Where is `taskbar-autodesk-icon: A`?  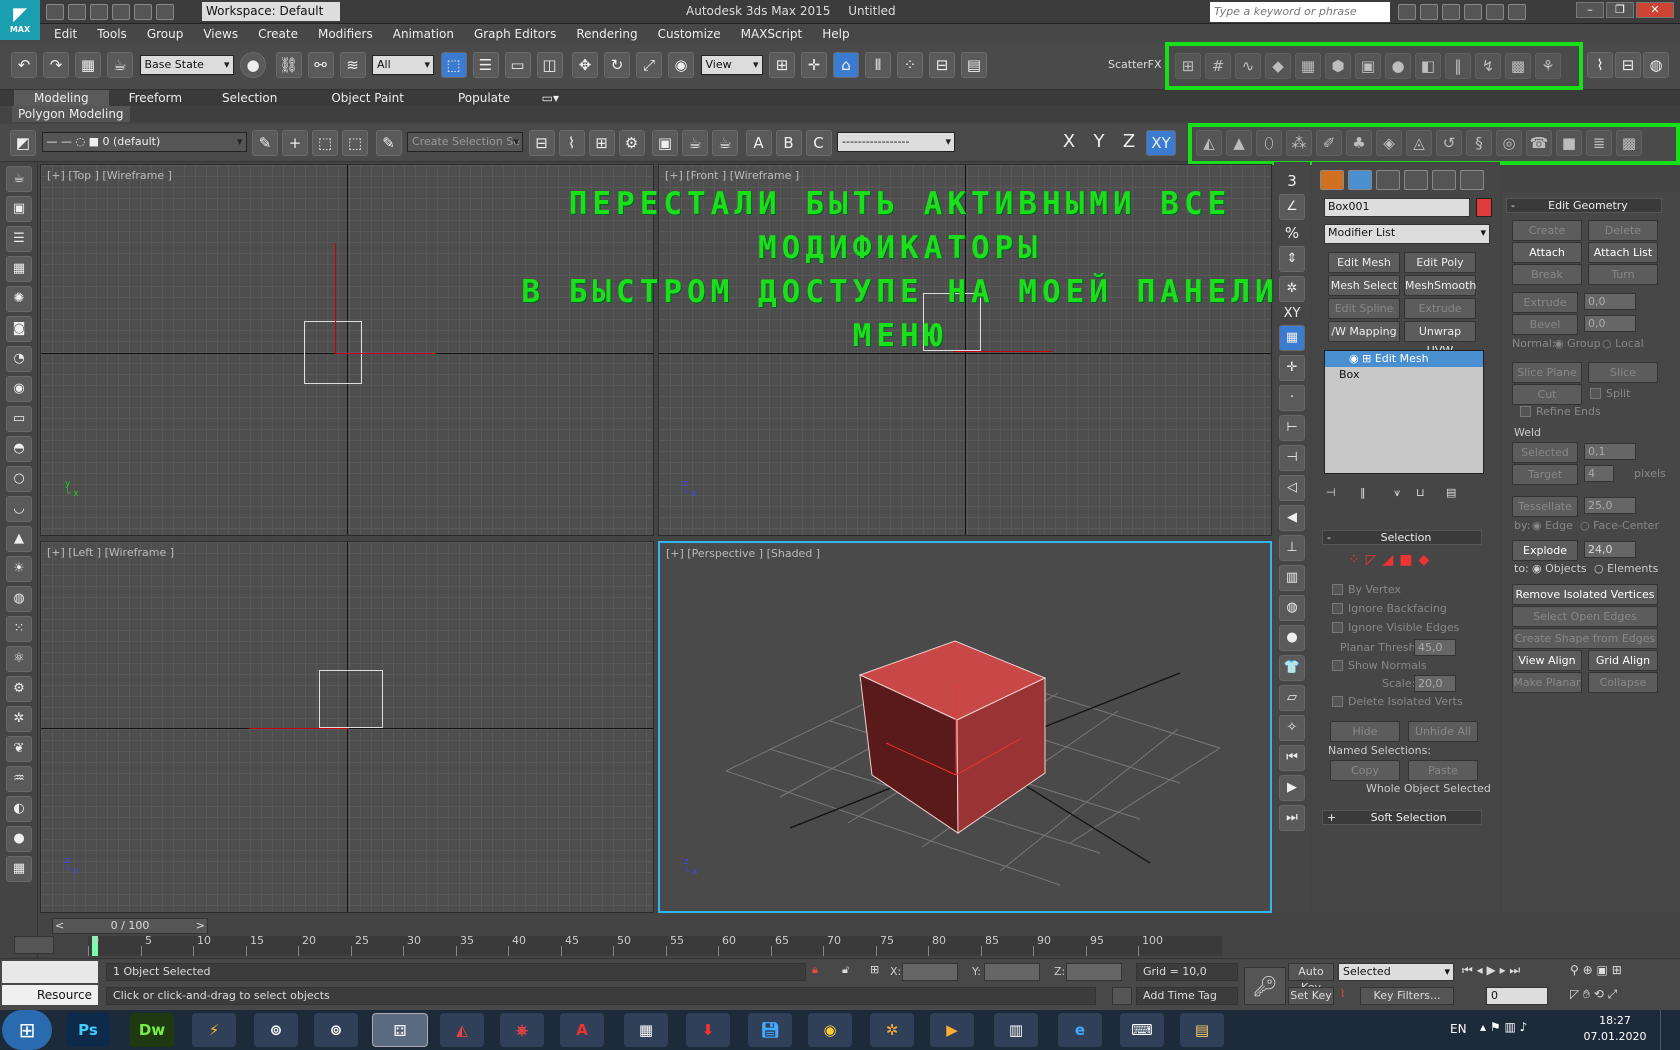 taskbar-autodesk-icon: A is located at coordinates (582, 1030).